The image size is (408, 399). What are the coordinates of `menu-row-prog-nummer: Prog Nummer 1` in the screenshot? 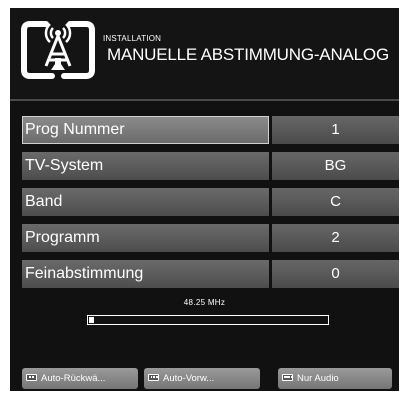 It's located at (210, 130).